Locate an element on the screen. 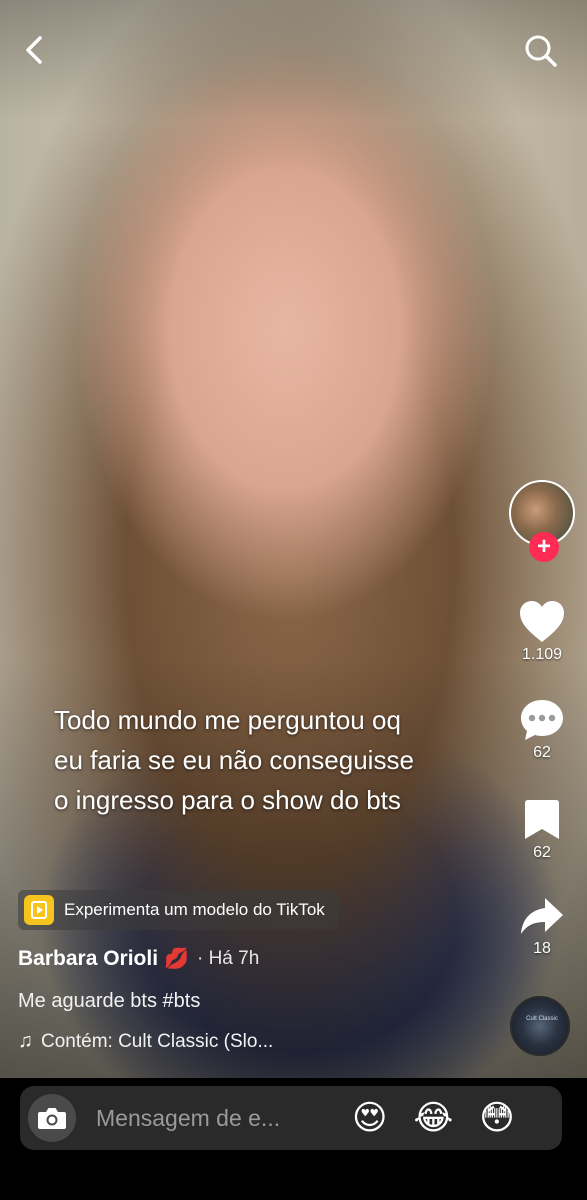 The width and height of the screenshot is (587, 1200). like-count: 1.109 is located at coordinates (542, 654).